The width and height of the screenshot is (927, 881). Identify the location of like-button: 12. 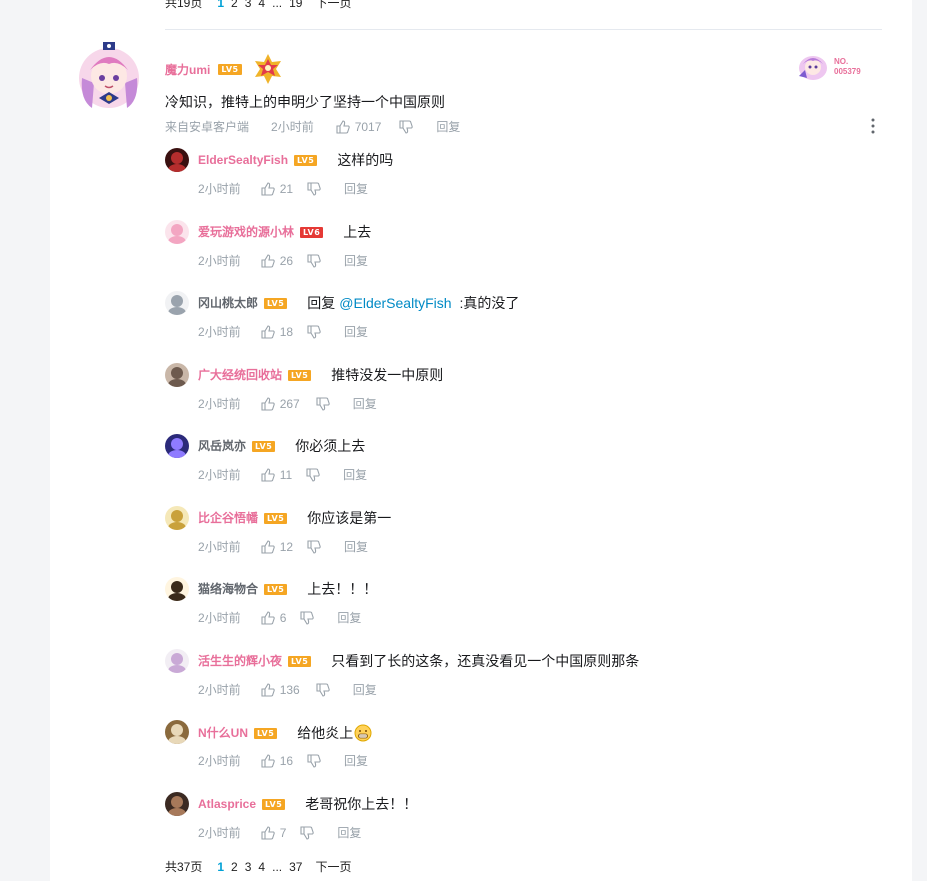
(277, 547).